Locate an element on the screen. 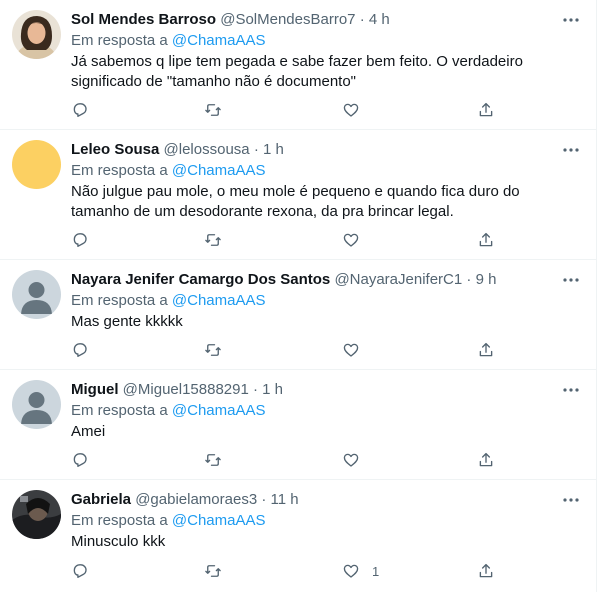 The height and width of the screenshot is (592, 597). author-name: Miguel is located at coordinates (95, 389).